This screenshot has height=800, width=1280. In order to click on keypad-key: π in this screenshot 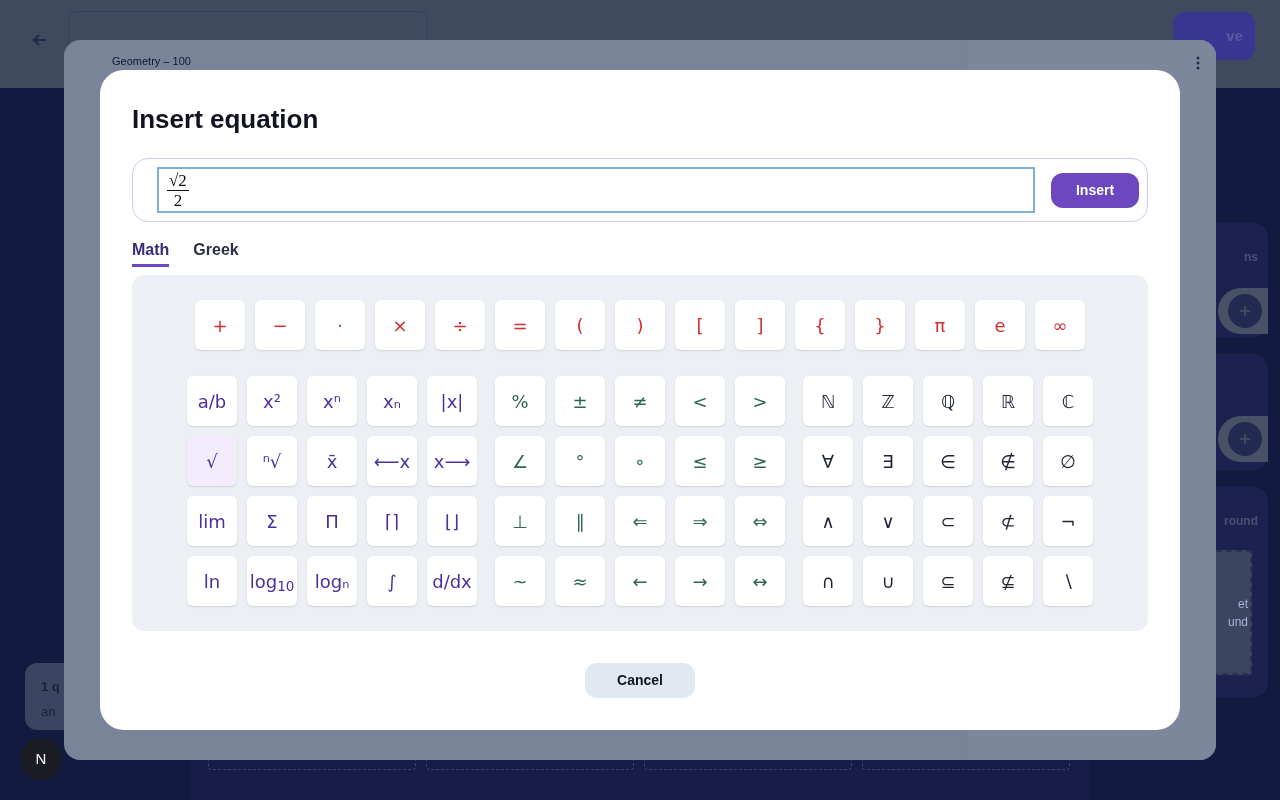, I will do `click(940, 325)`.